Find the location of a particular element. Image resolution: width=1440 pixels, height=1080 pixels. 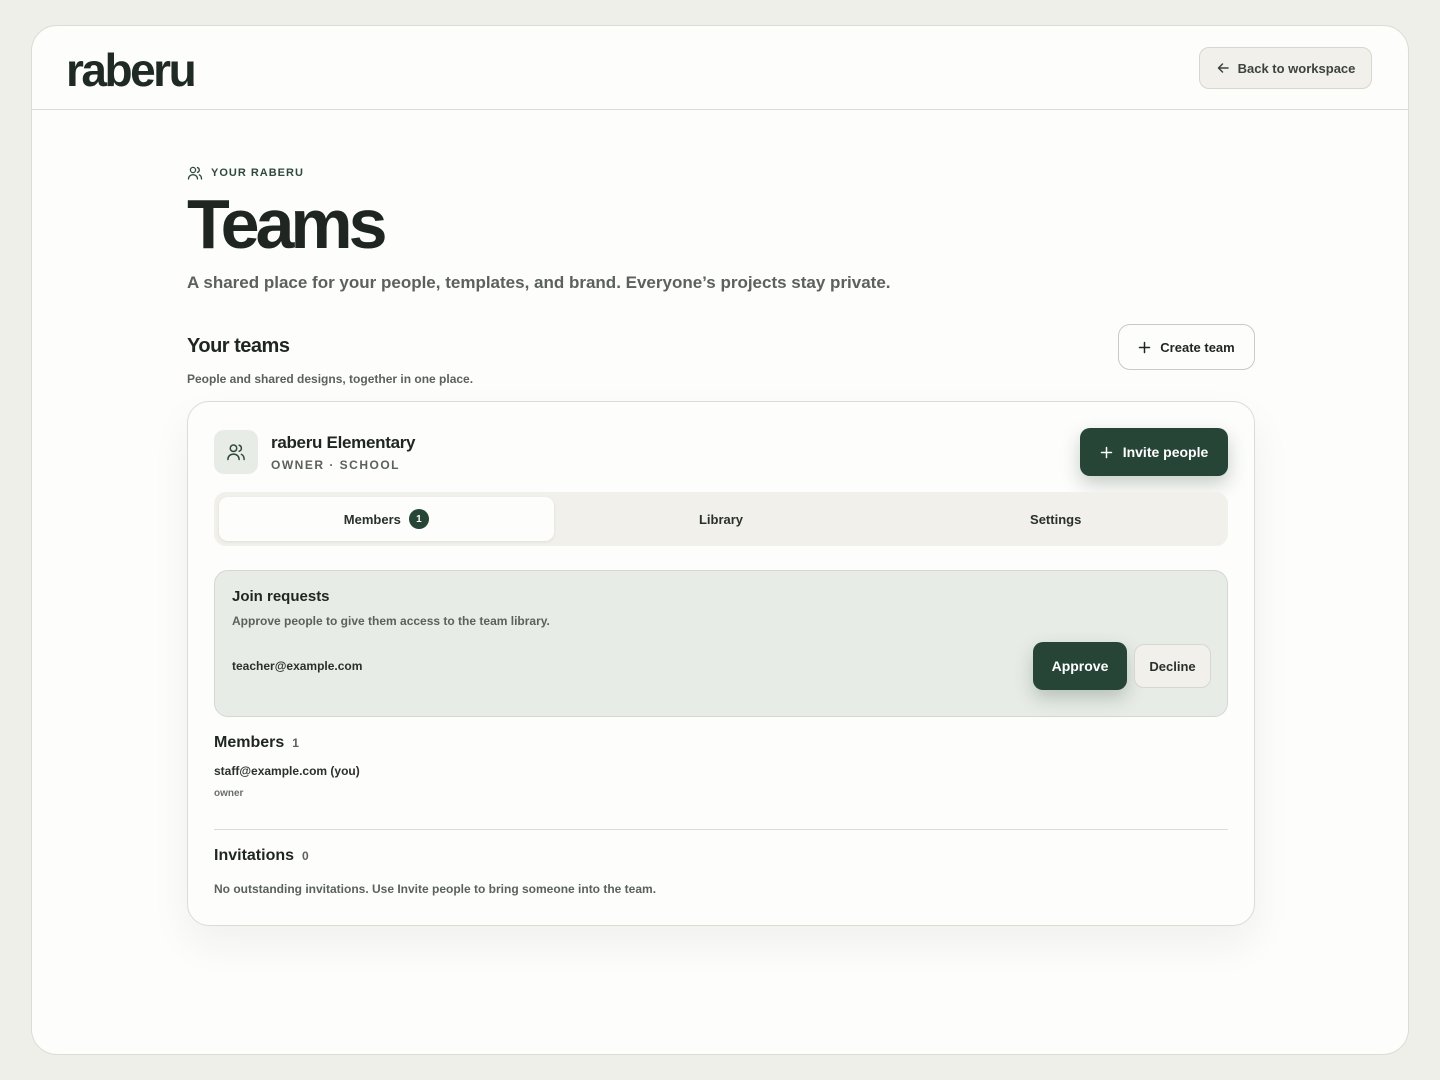

tab-members: Members 1 is located at coordinates (386, 519).